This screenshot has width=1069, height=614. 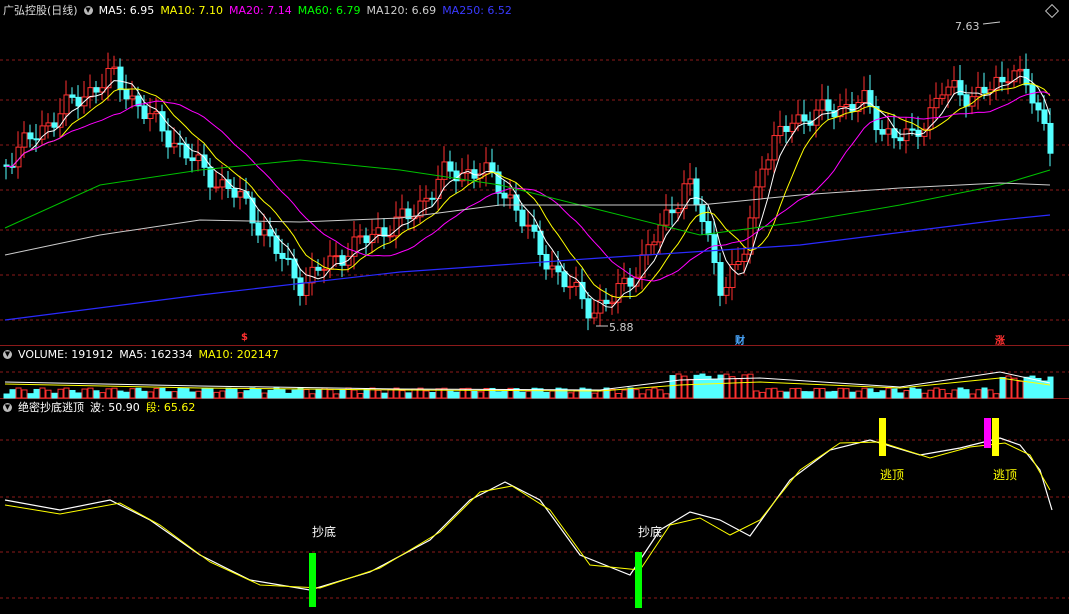 I want to click on flag-rise: 涨, so click(x=1000, y=339).